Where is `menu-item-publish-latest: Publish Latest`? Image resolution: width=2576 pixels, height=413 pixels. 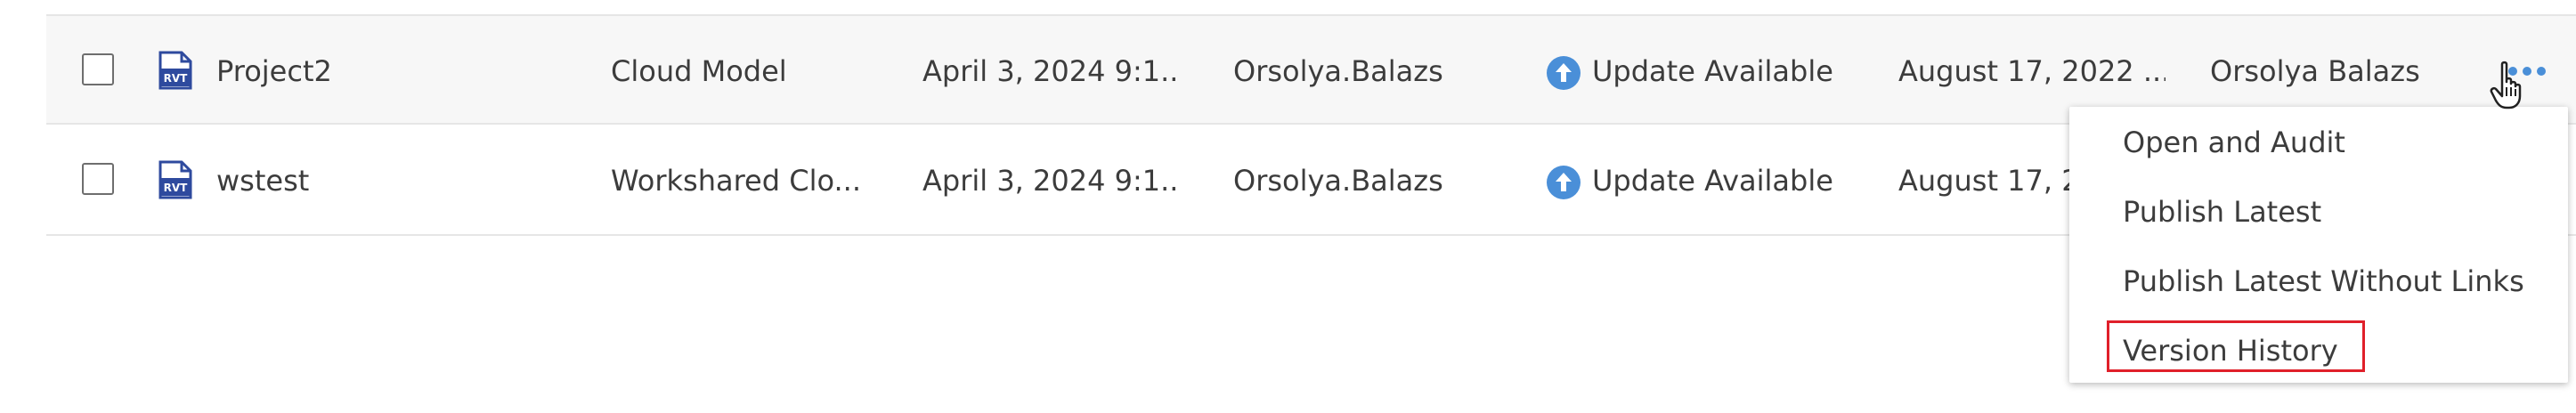 menu-item-publish-latest: Publish Latest is located at coordinates (2318, 212).